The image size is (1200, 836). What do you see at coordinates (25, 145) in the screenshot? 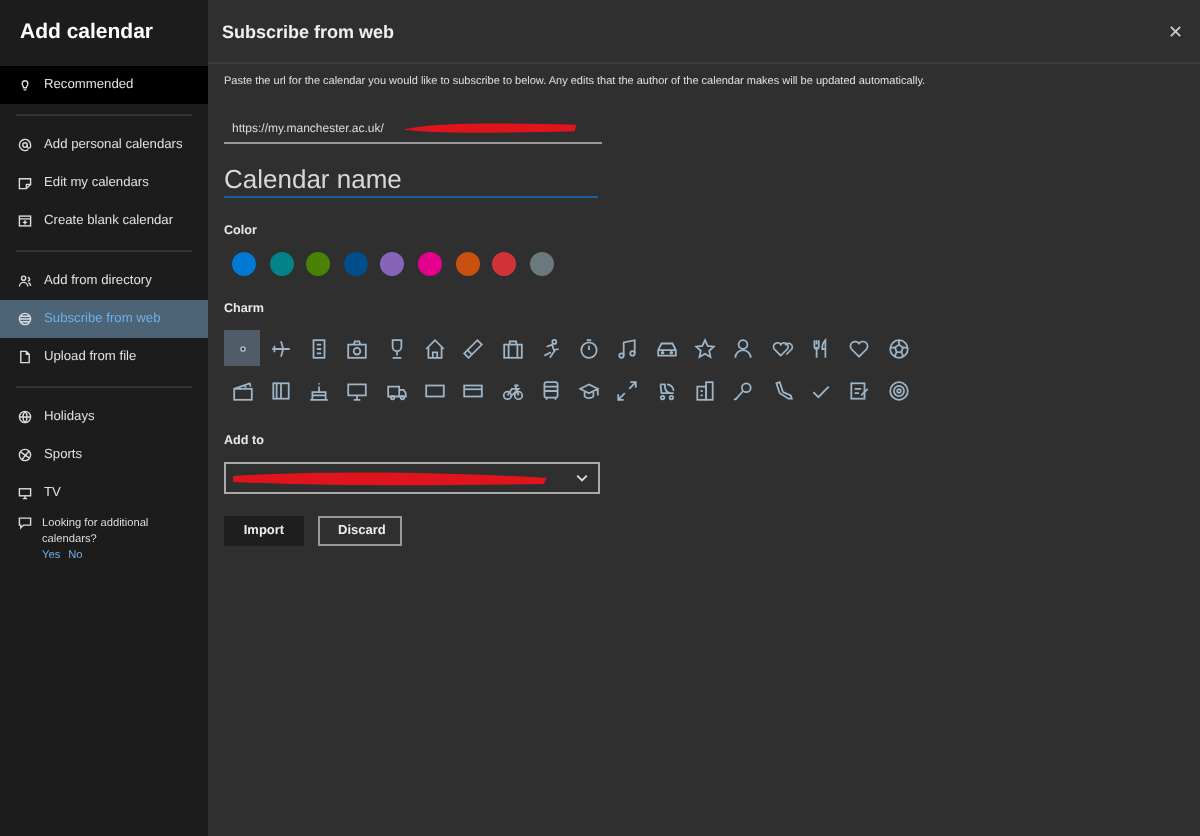
I see `at-sign-icon` at bounding box center [25, 145].